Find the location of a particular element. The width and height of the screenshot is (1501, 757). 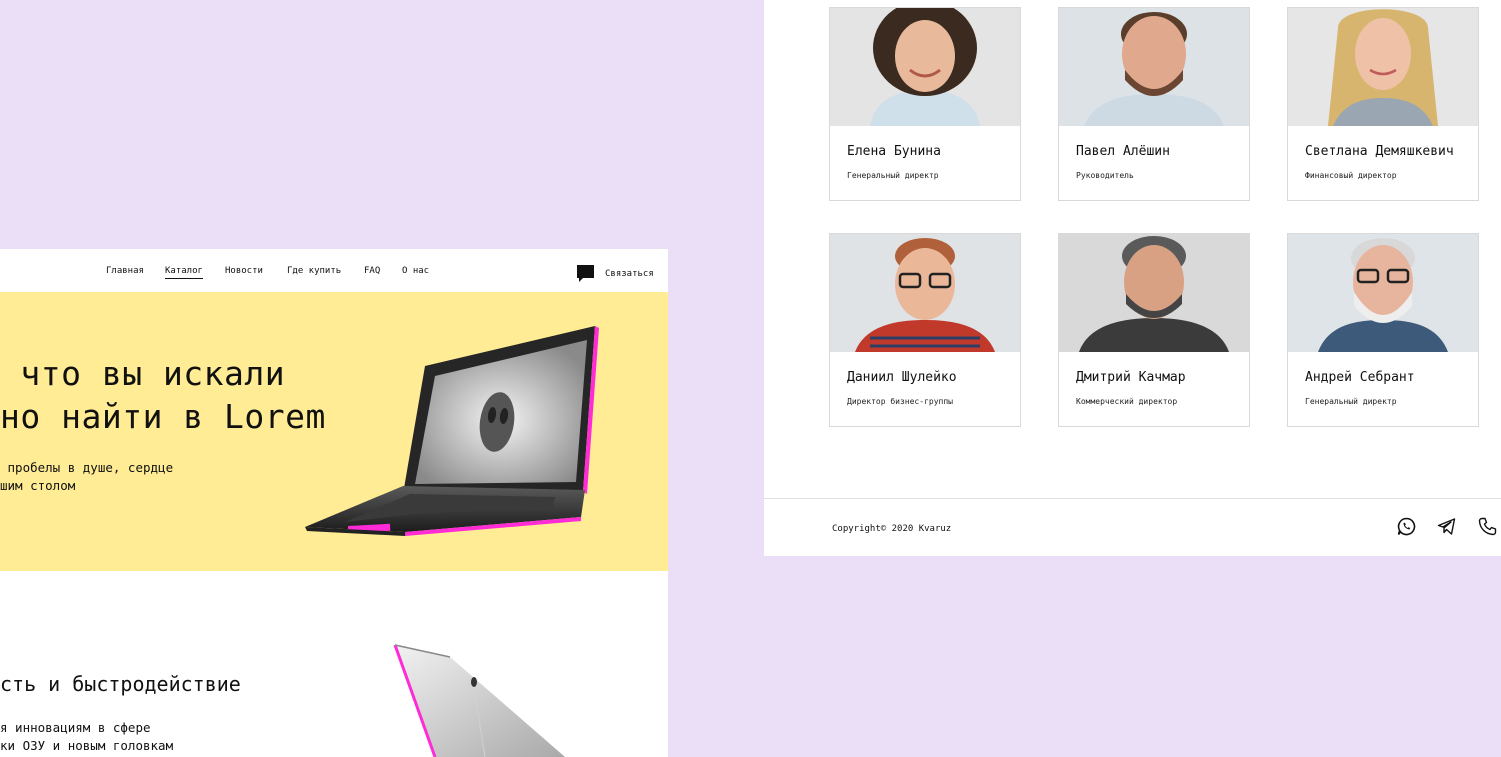

person-name: Елена Бунина is located at coordinates (894, 151).